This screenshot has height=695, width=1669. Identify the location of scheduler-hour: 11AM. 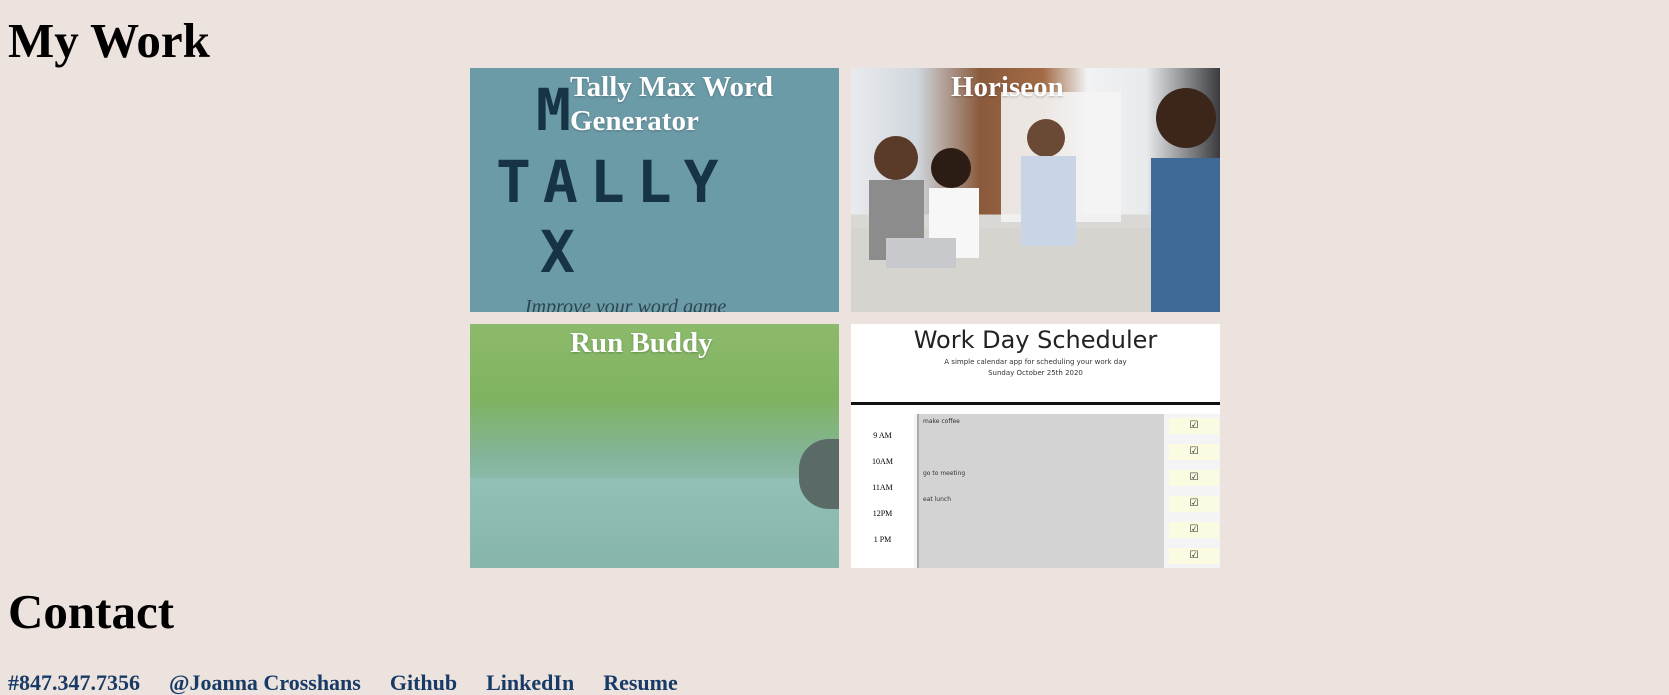
(882, 479).